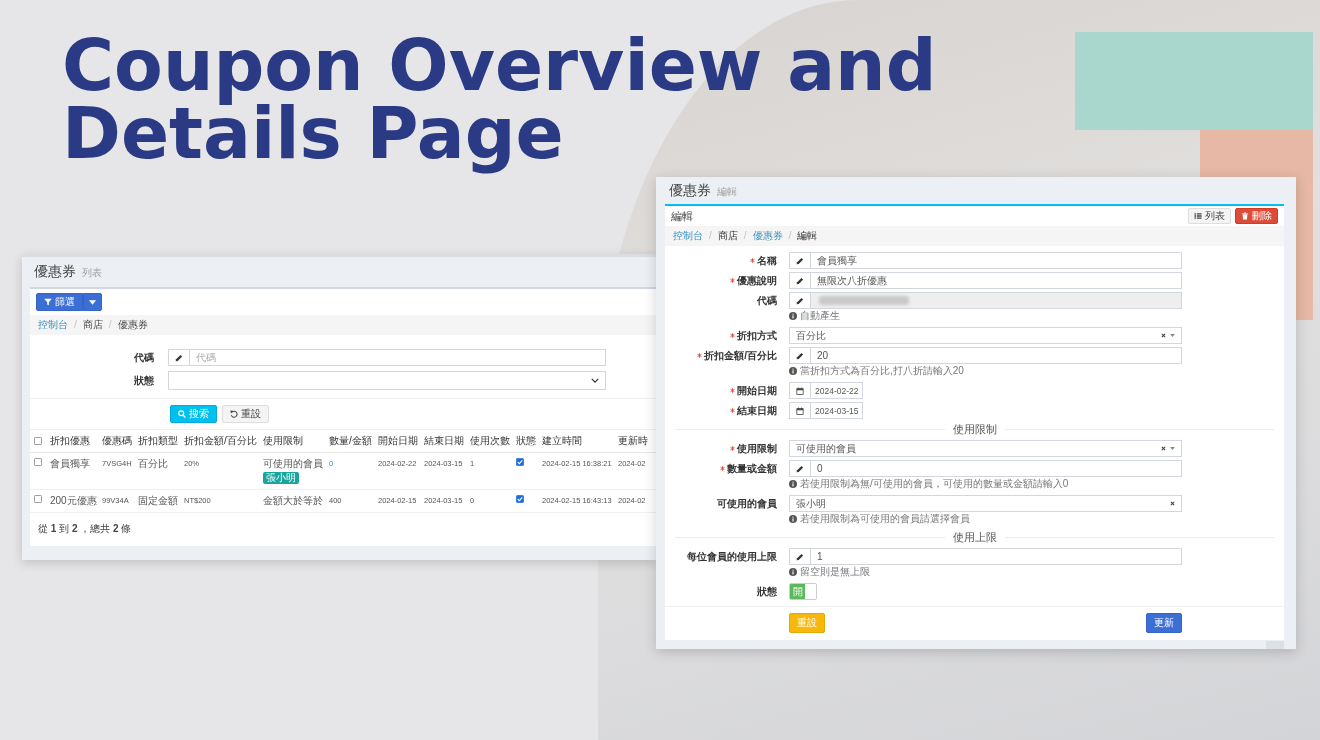 The image size is (1320, 740). What do you see at coordinates (1209, 216) in the screenshot?
I see `list-button: 列表` at bounding box center [1209, 216].